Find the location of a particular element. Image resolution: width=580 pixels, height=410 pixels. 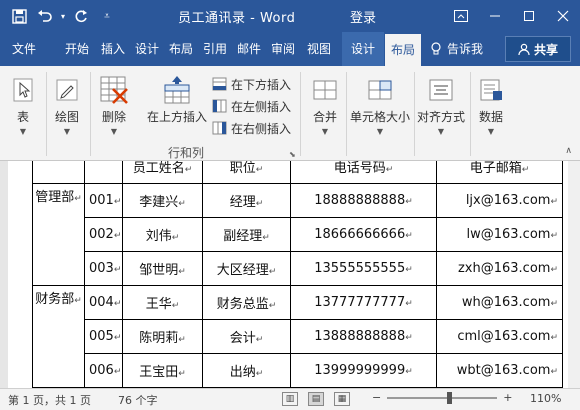

redo-icon is located at coordinates (81, 16).